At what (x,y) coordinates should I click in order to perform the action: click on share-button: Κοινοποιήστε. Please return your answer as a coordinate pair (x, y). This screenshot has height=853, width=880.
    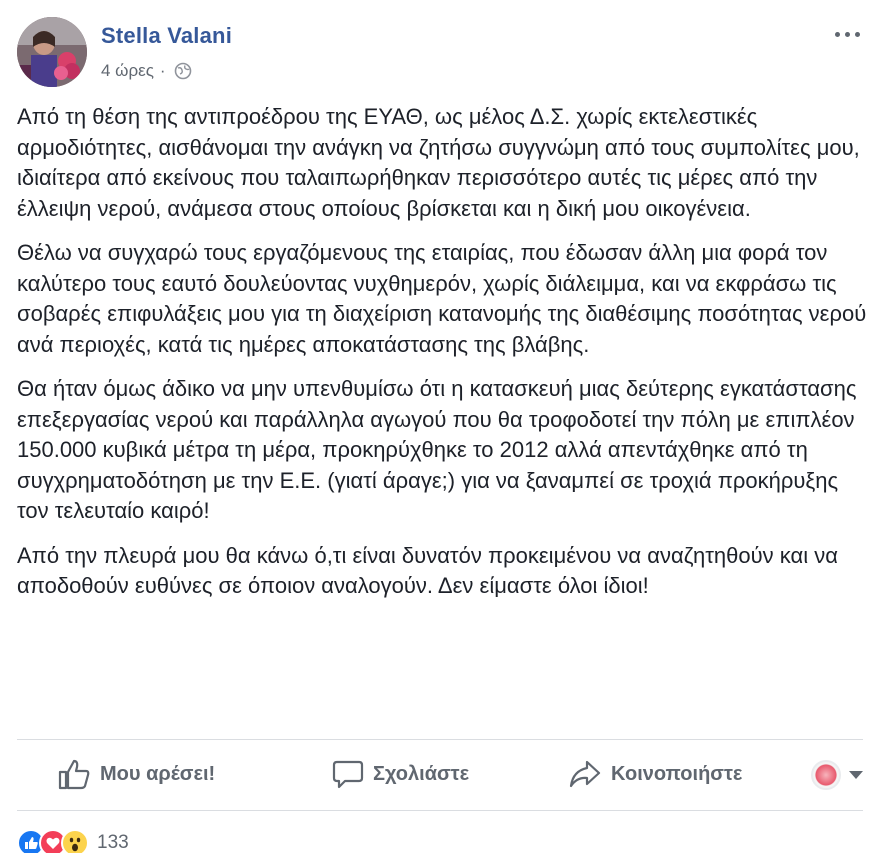
    Looking at the image, I should click on (655, 774).